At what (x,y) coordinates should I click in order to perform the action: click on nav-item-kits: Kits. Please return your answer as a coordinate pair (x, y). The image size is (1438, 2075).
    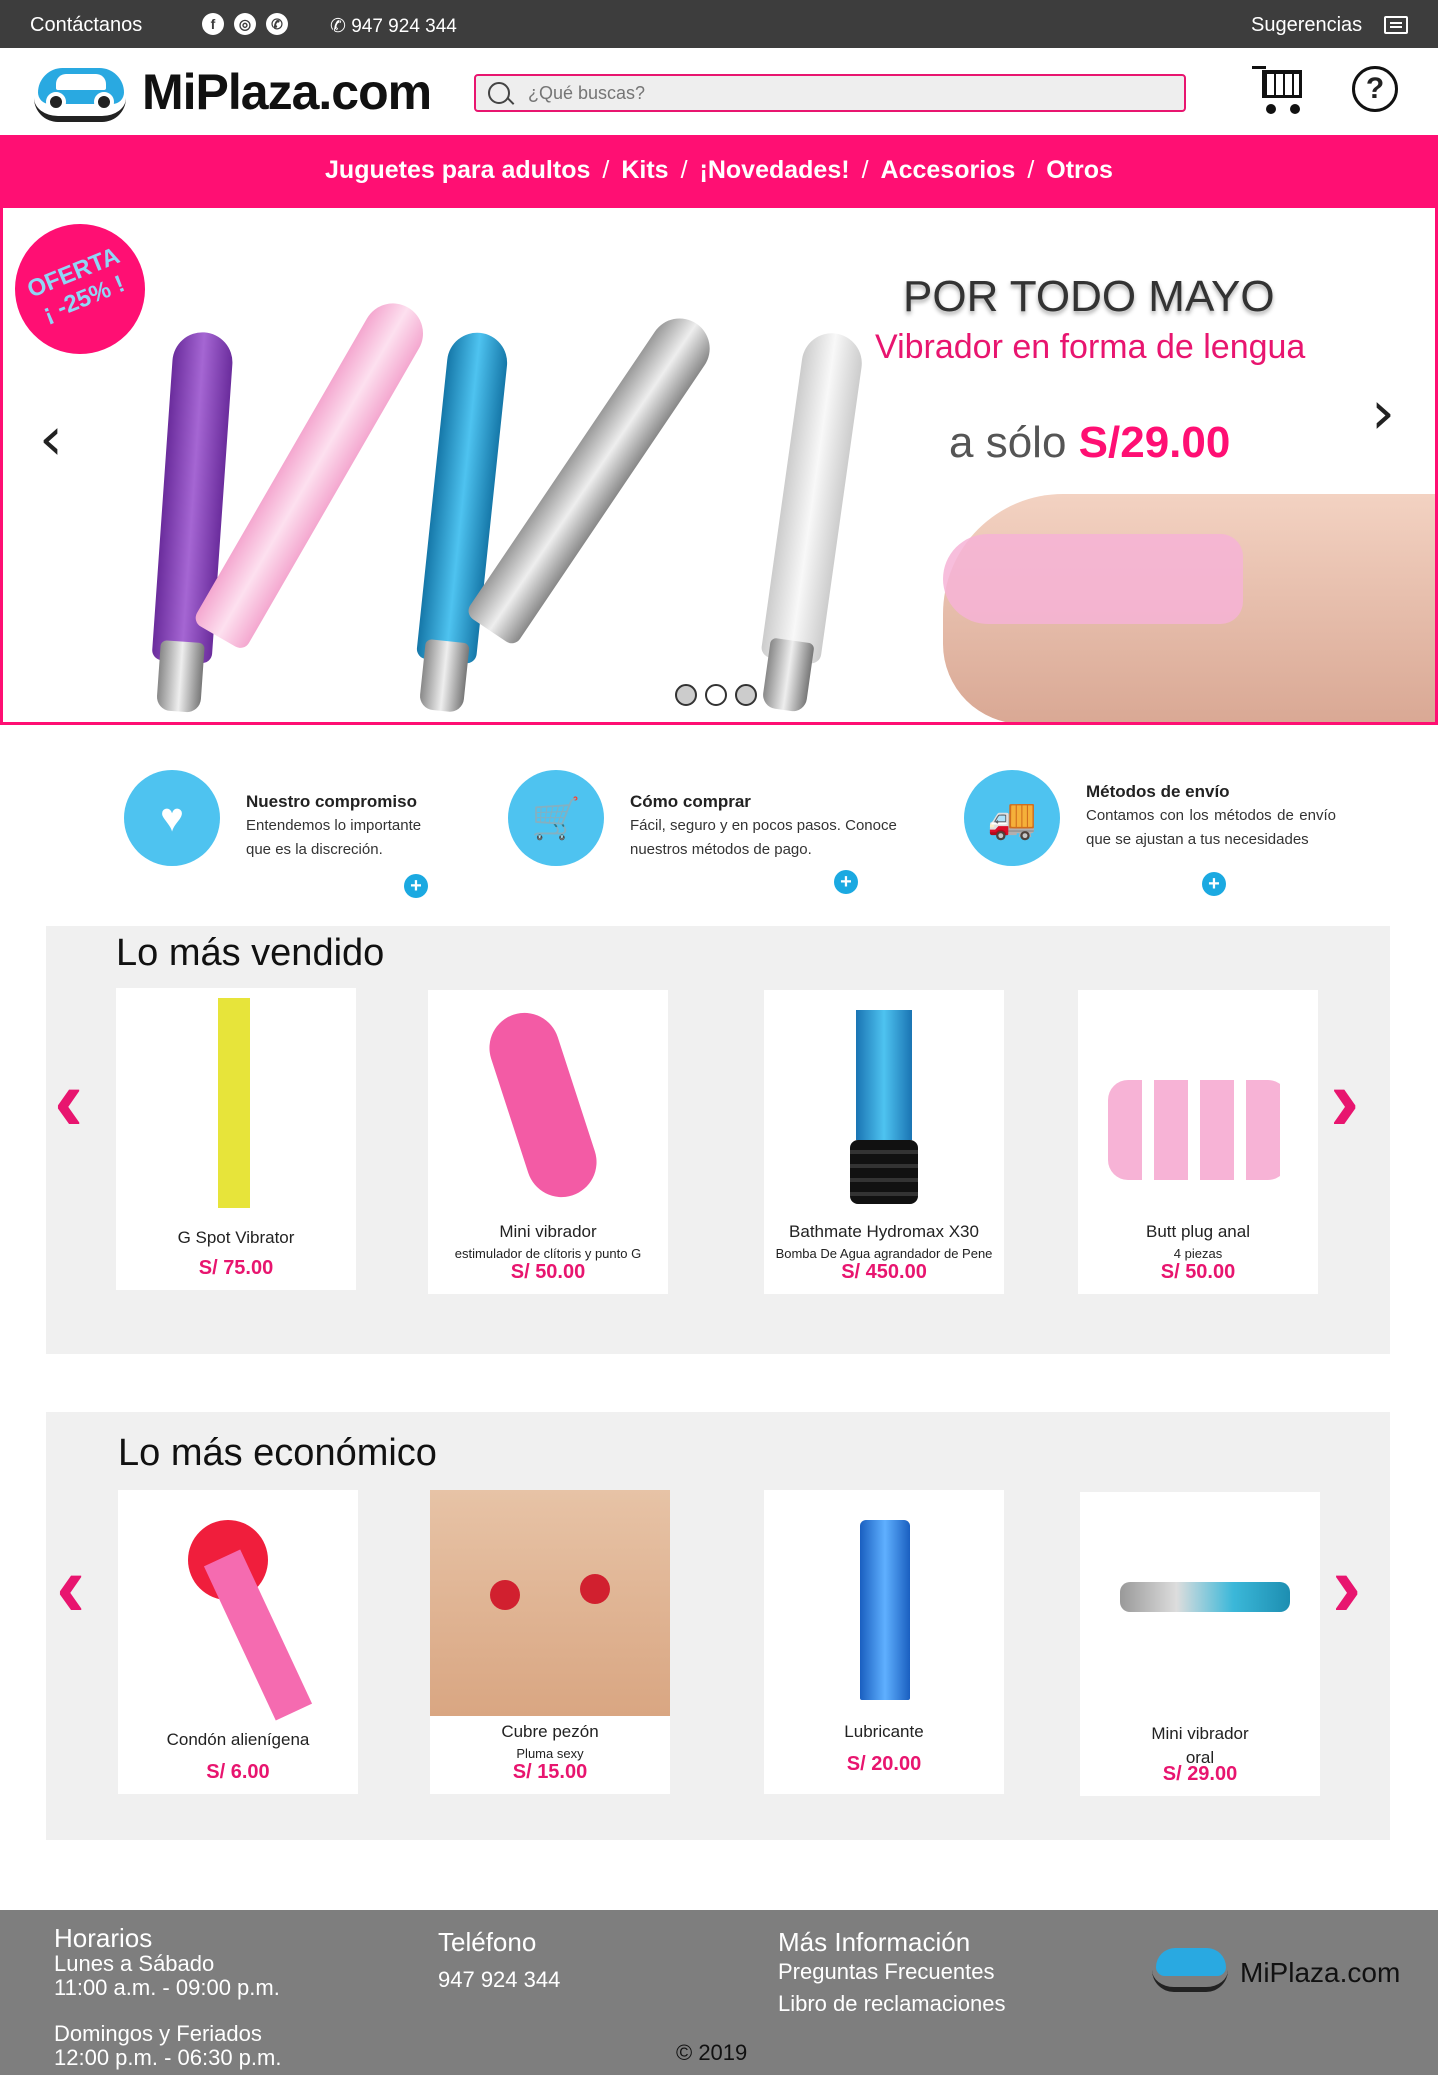
    Looking at the image, I should click on (644, 170).